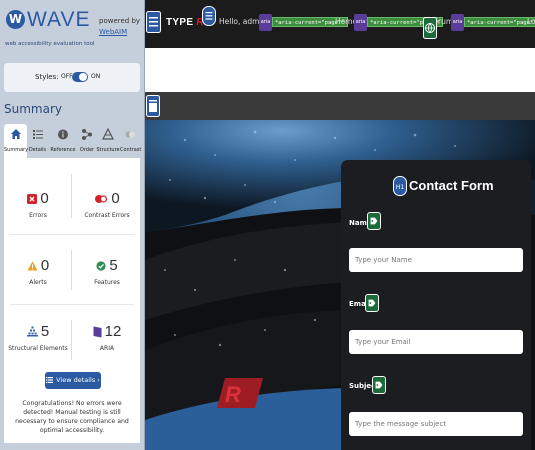  I want to click on aria-current-tag: *aria-current="page"*, so click(499, 22).